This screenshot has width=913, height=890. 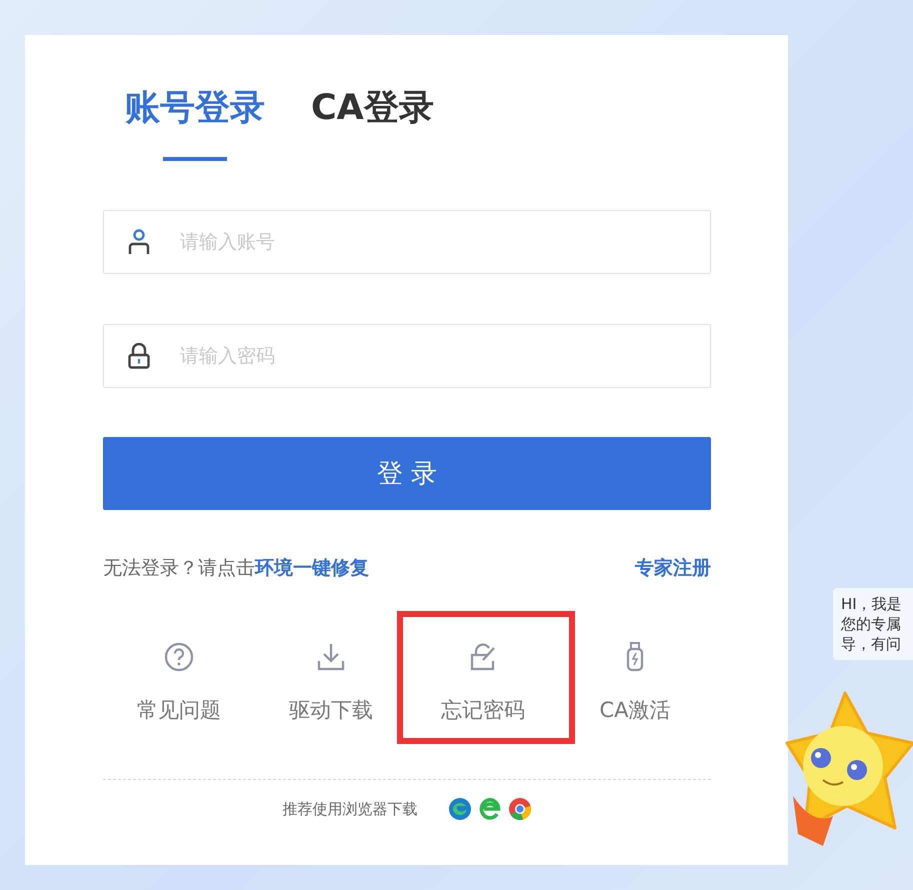 I want to click on download-icon, so click(x=331, y=657).